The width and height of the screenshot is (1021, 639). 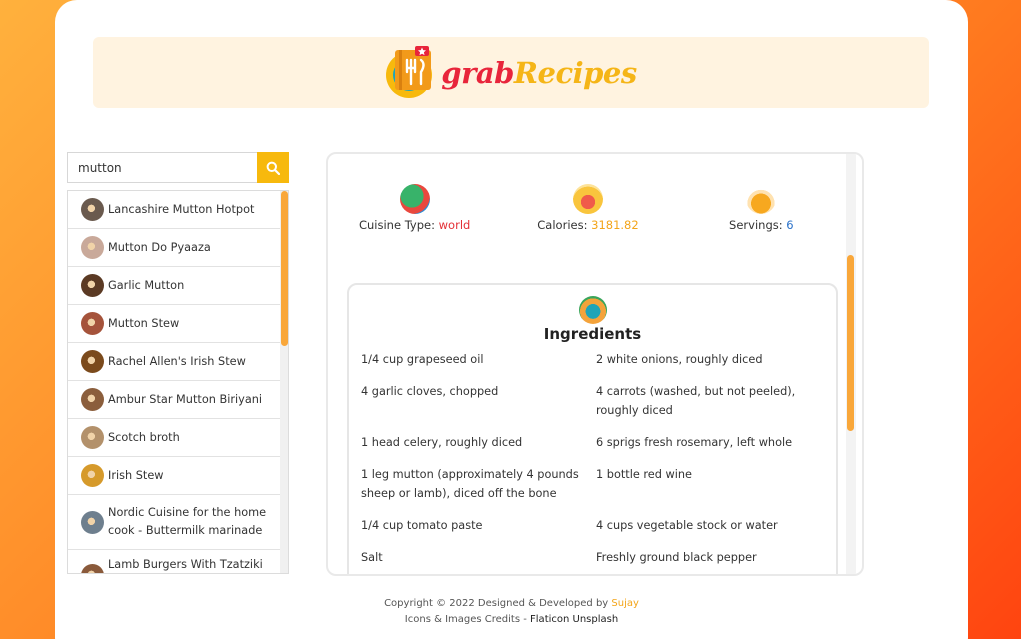 What do you see at coordinates (410, 72) in the screenshot?
I see `recipe-book-logo-icon` at bounding box center [410, 72].